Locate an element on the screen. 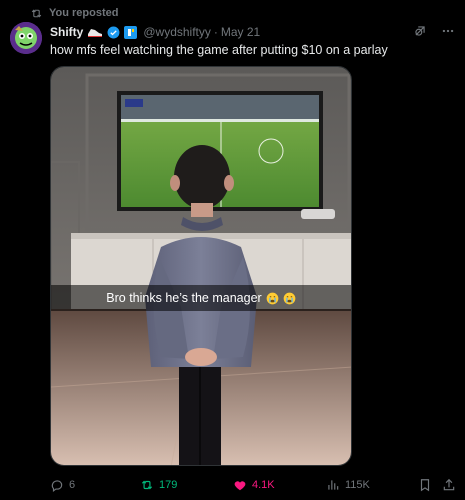 This screenshot has width=465, height=500. repost-button: 179 is located at coordinates (158, 485).